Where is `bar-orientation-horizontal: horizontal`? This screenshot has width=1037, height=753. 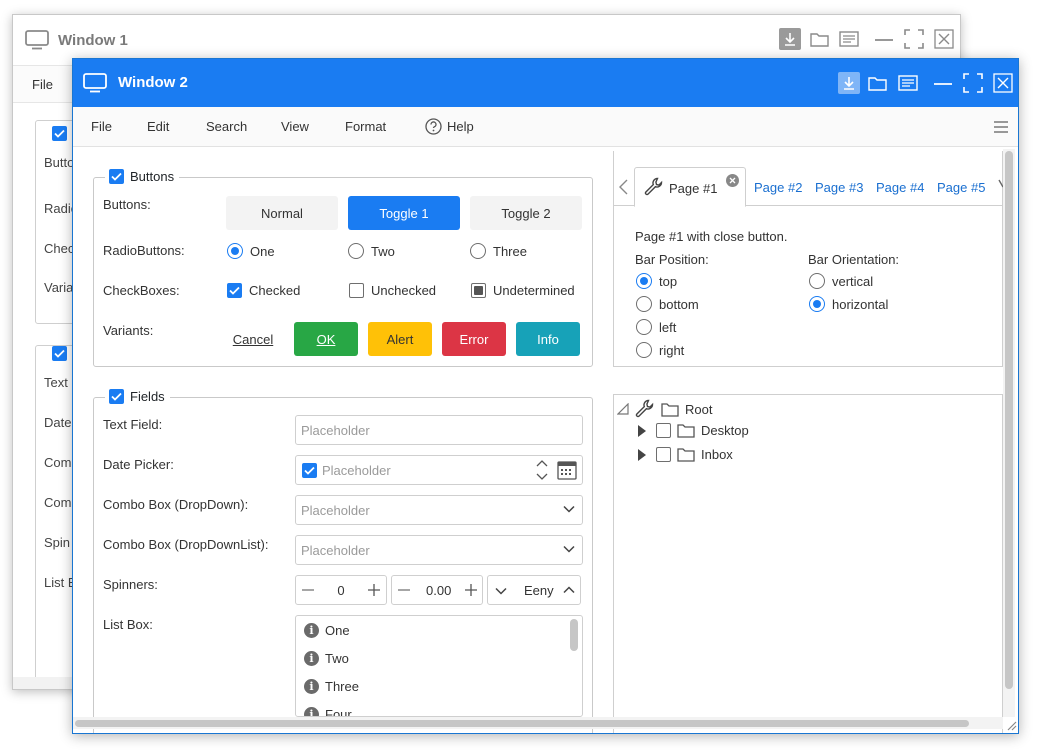
bar-orientation-horizontal: horizontal is located at coordinates (848, 304).